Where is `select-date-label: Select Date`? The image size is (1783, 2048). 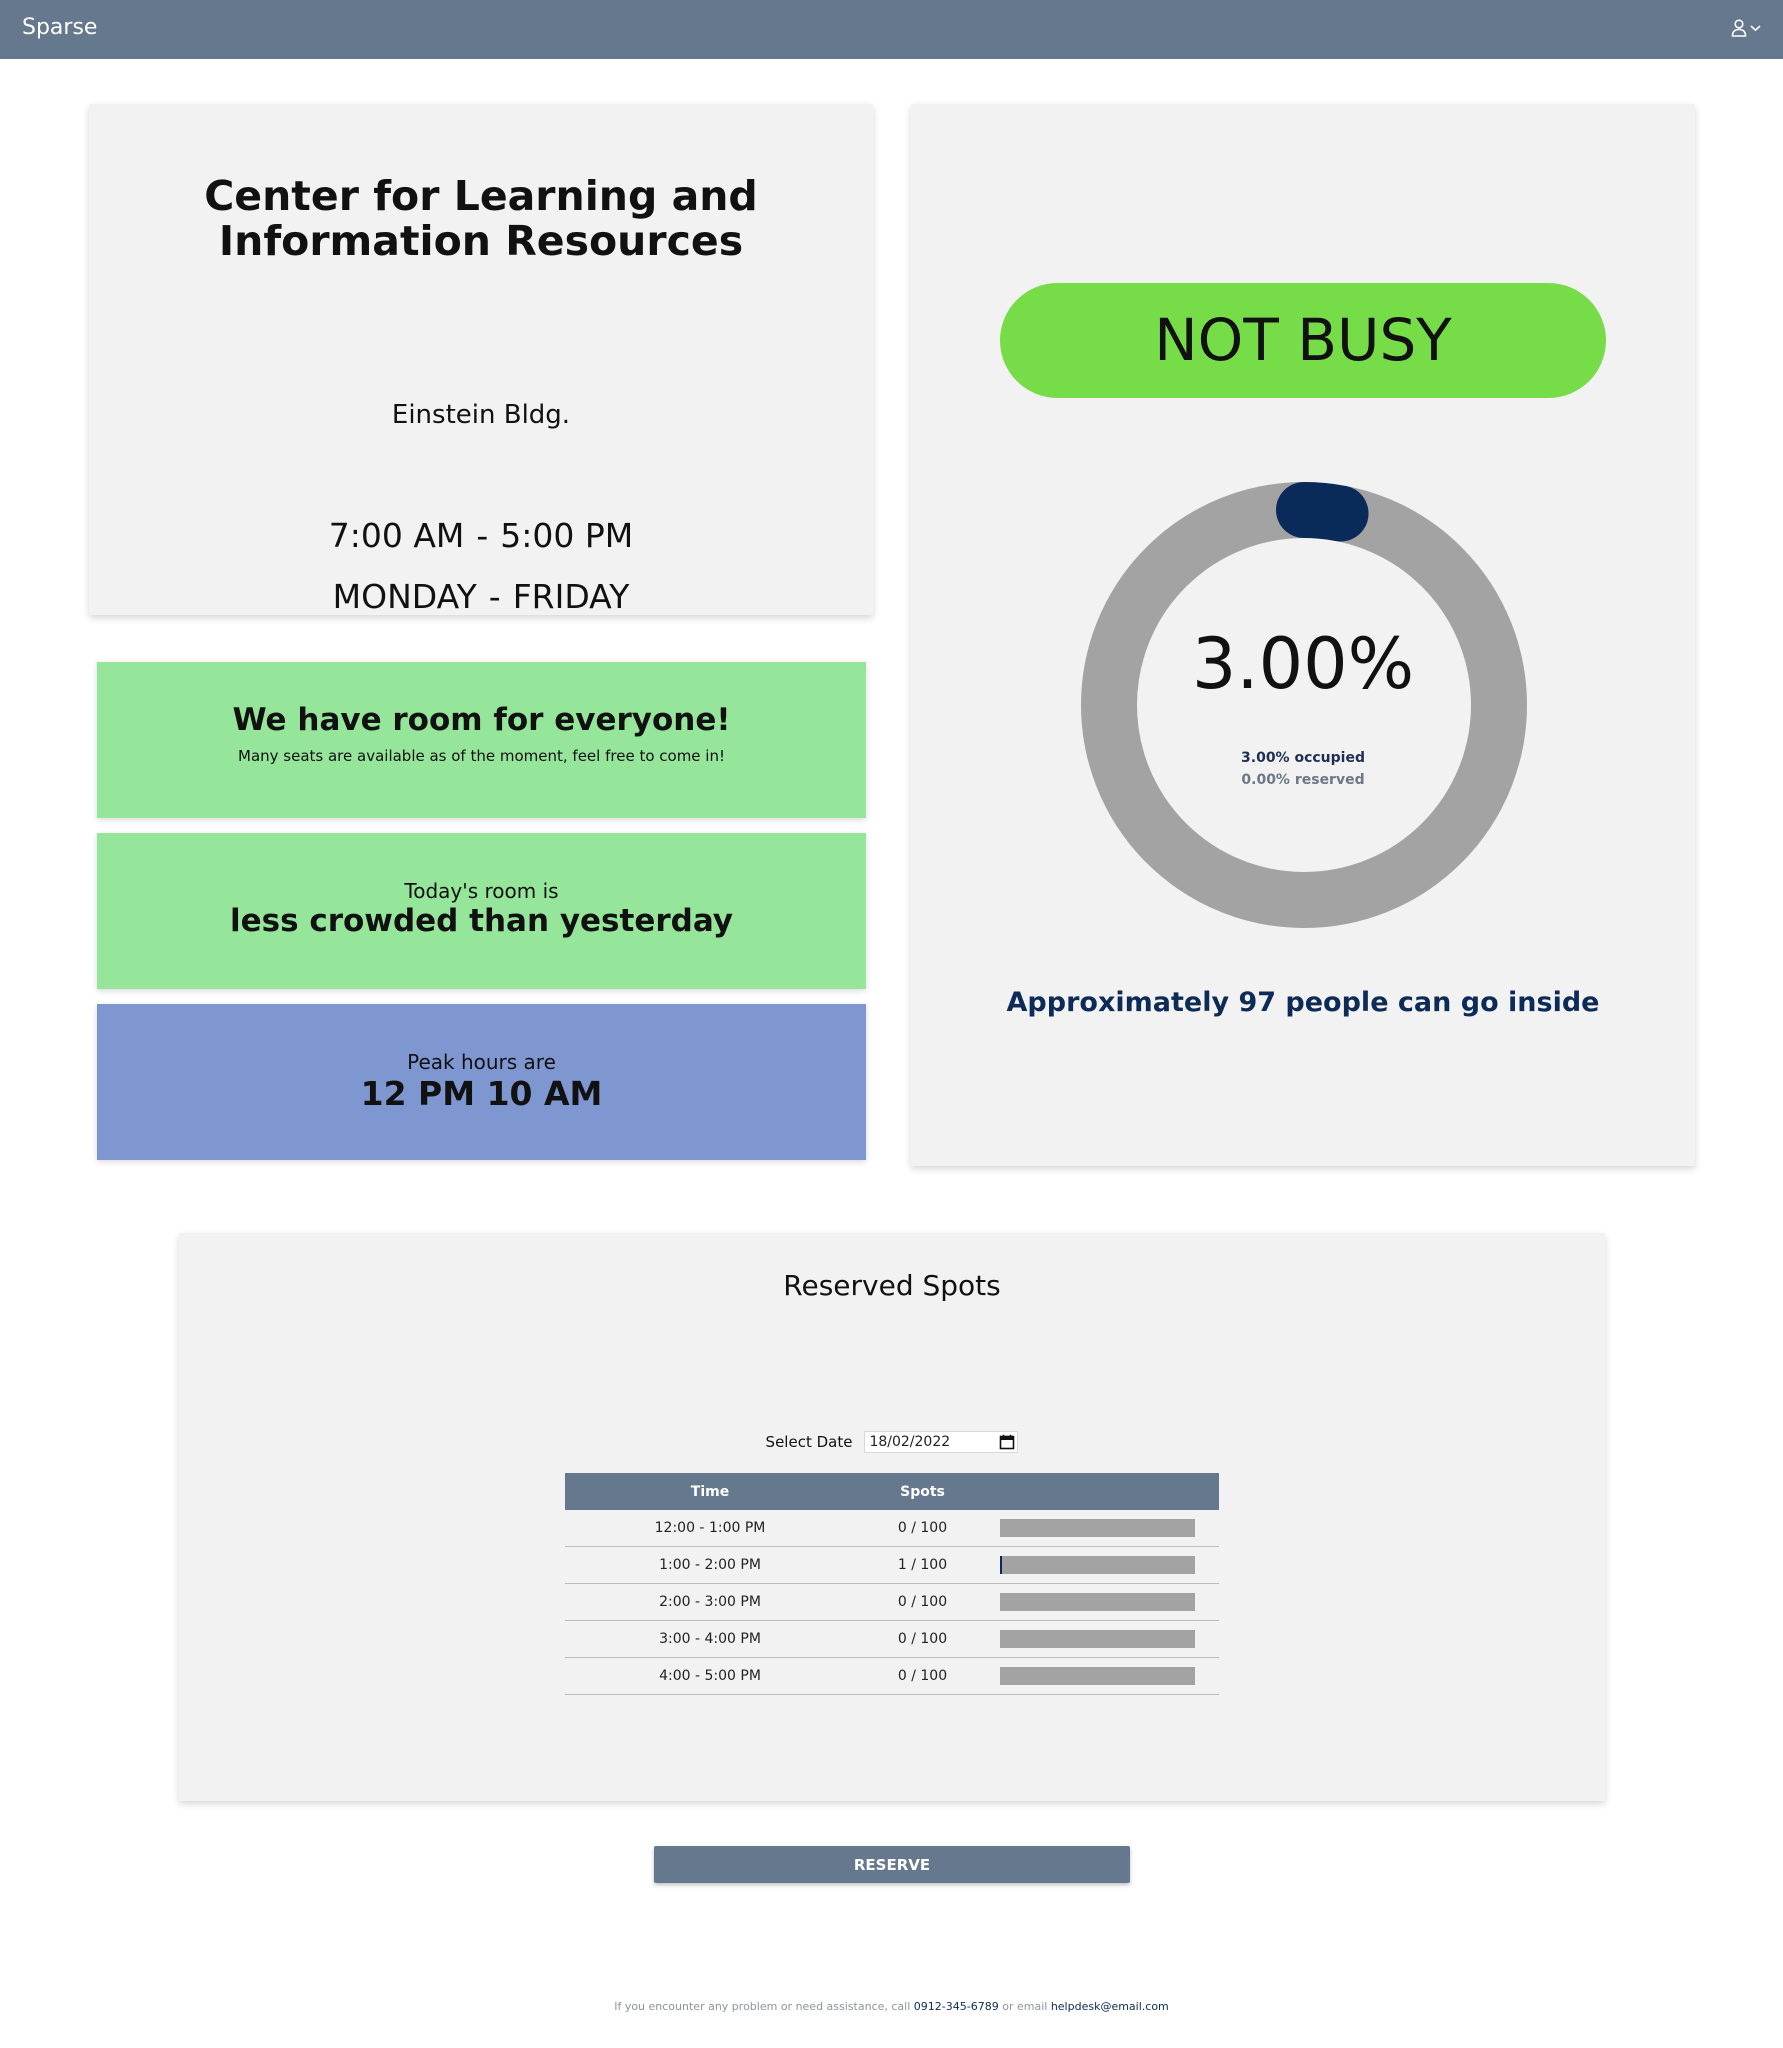 select-date-label: Select Date is located at coordinates (809, 1442).